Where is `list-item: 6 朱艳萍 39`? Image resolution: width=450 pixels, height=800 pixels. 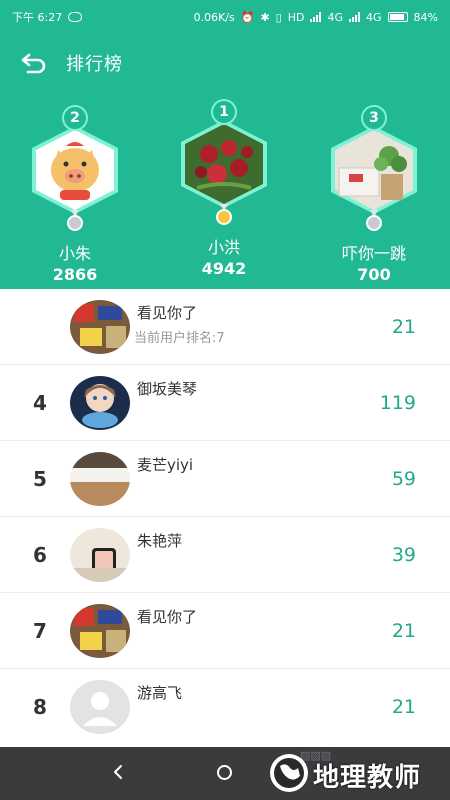 list-item: 6 朱艳萍 39 is located at coordinates (225, 555).